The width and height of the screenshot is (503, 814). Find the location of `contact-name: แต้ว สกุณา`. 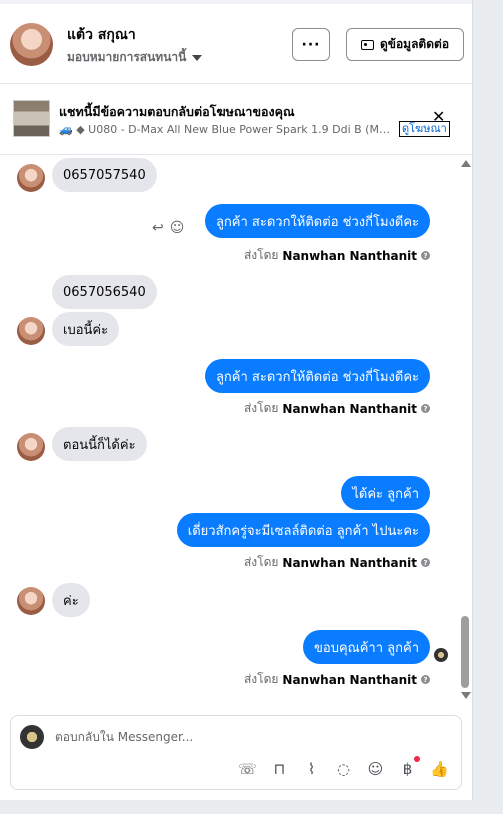

contact-name: แต้ว สกุณา is located at coordinates (101, 35).